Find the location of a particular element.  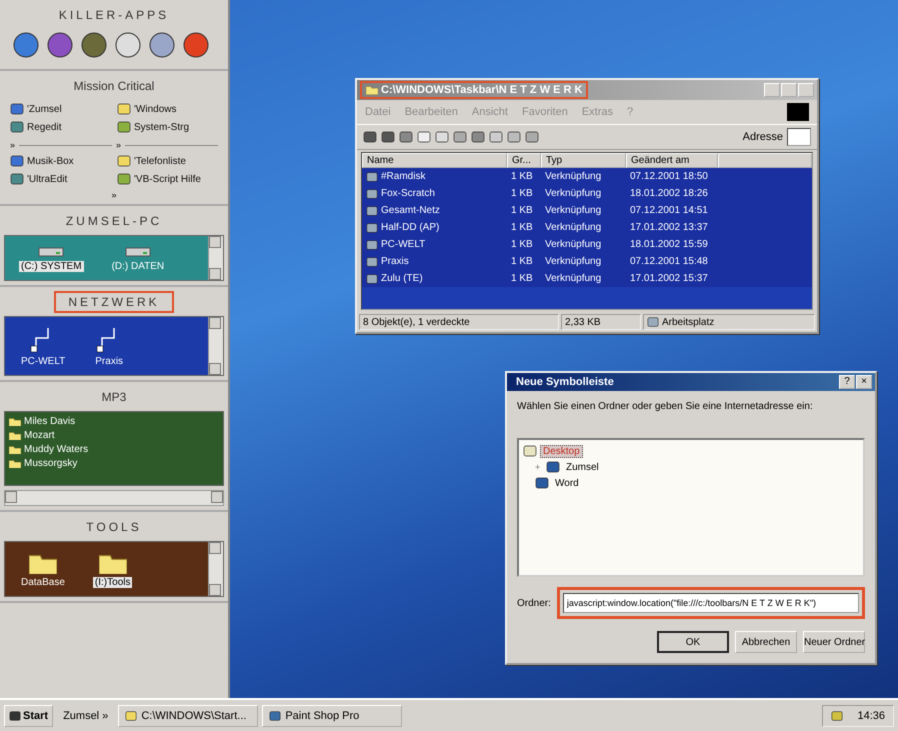

file-row: #Ramdisk 1 KB Verknüpfung 07.12.2001 18:50 is located at coordinates (587, 176).